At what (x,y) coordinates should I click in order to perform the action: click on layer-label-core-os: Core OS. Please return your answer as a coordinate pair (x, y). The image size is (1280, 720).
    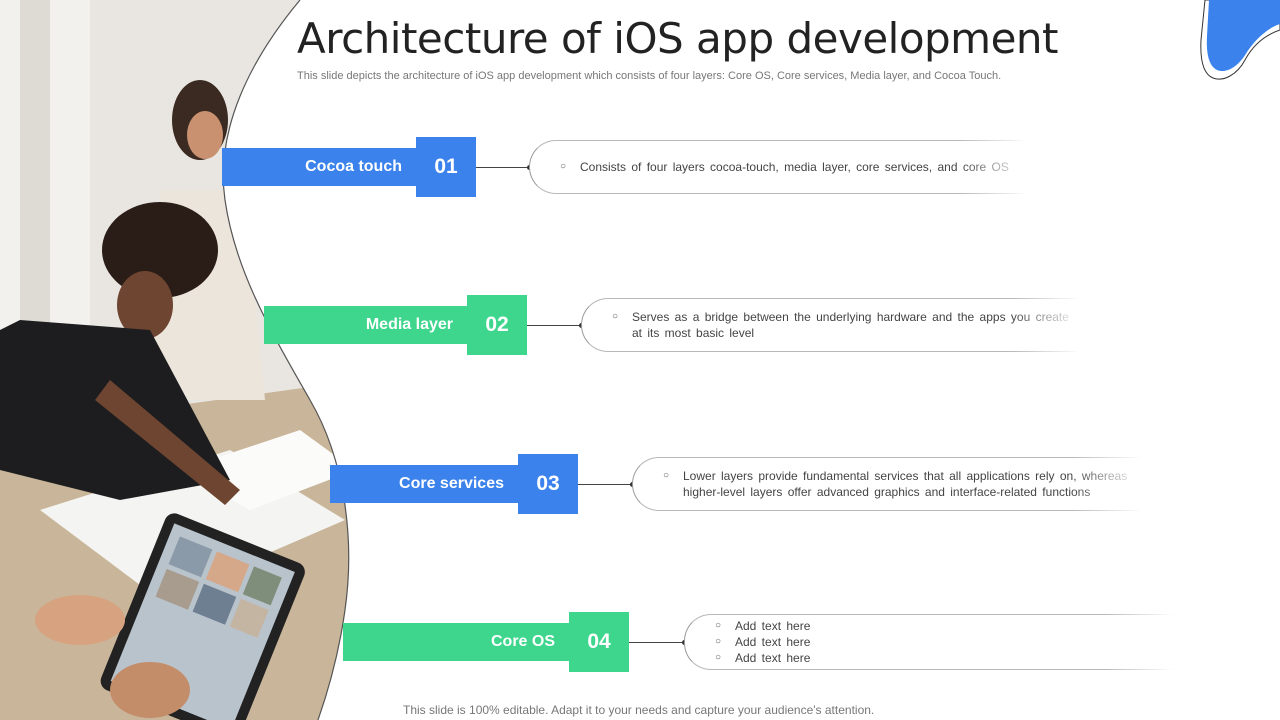
    Looking at the image, I should click on (456, 642).